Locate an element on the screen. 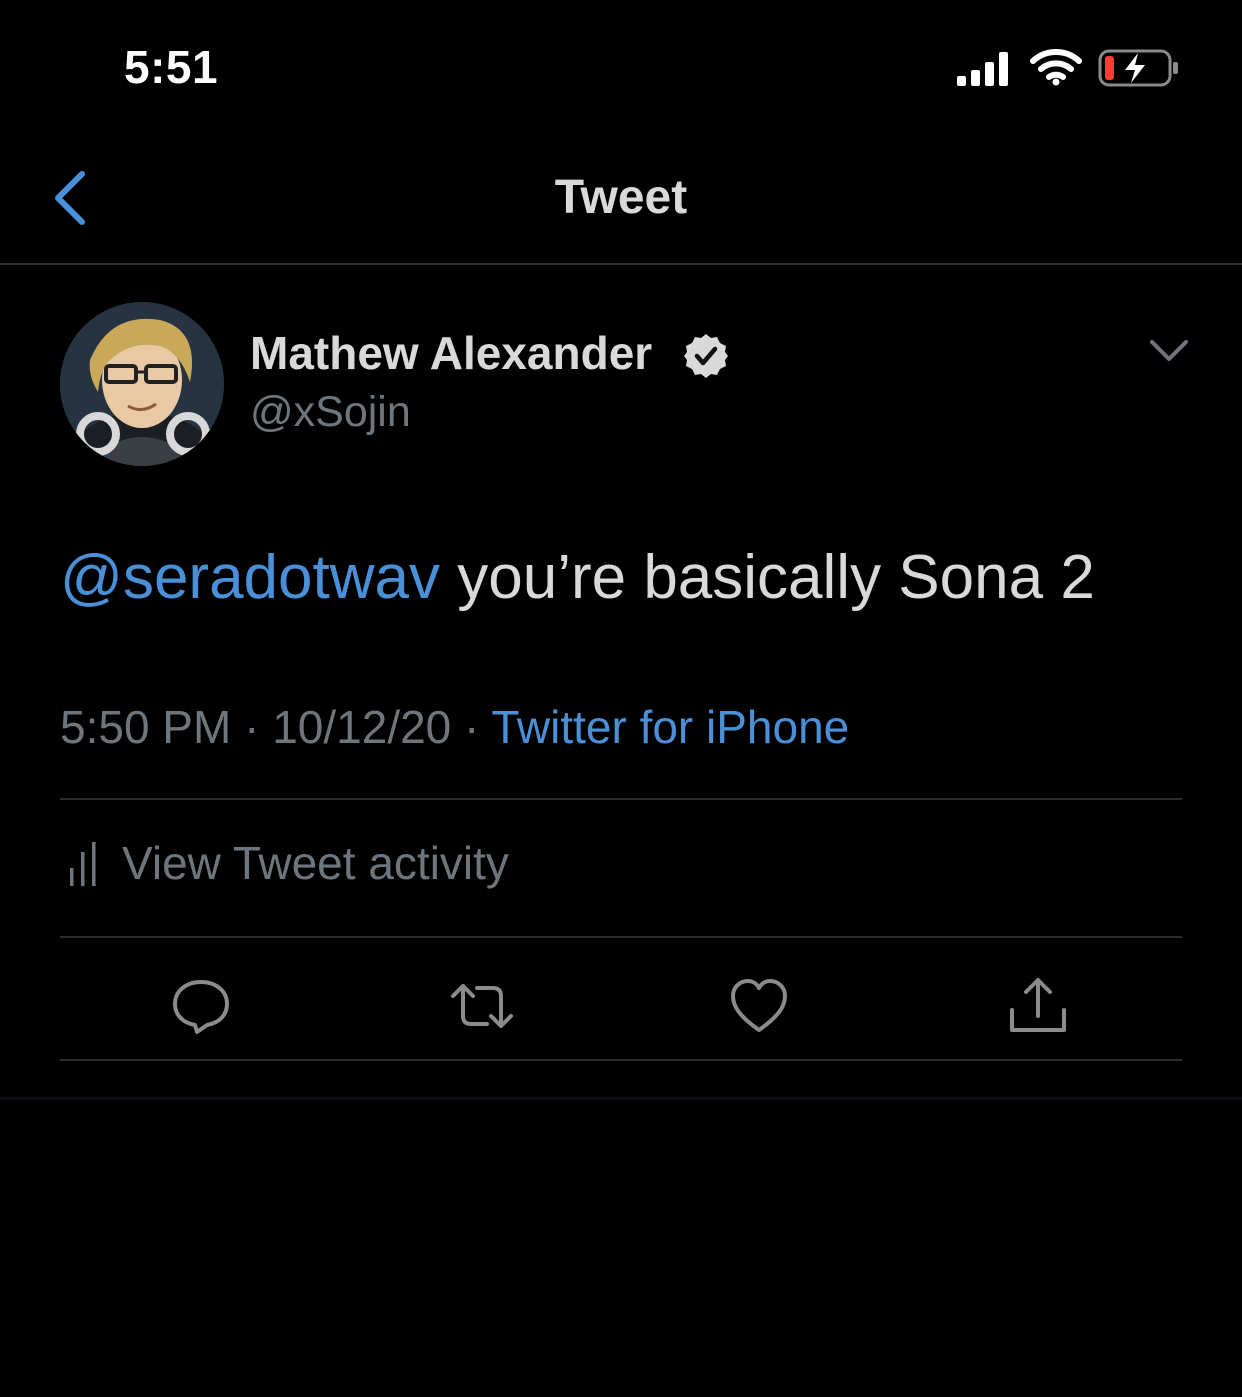  wifi-icon is located at coordinates (1056, 67).